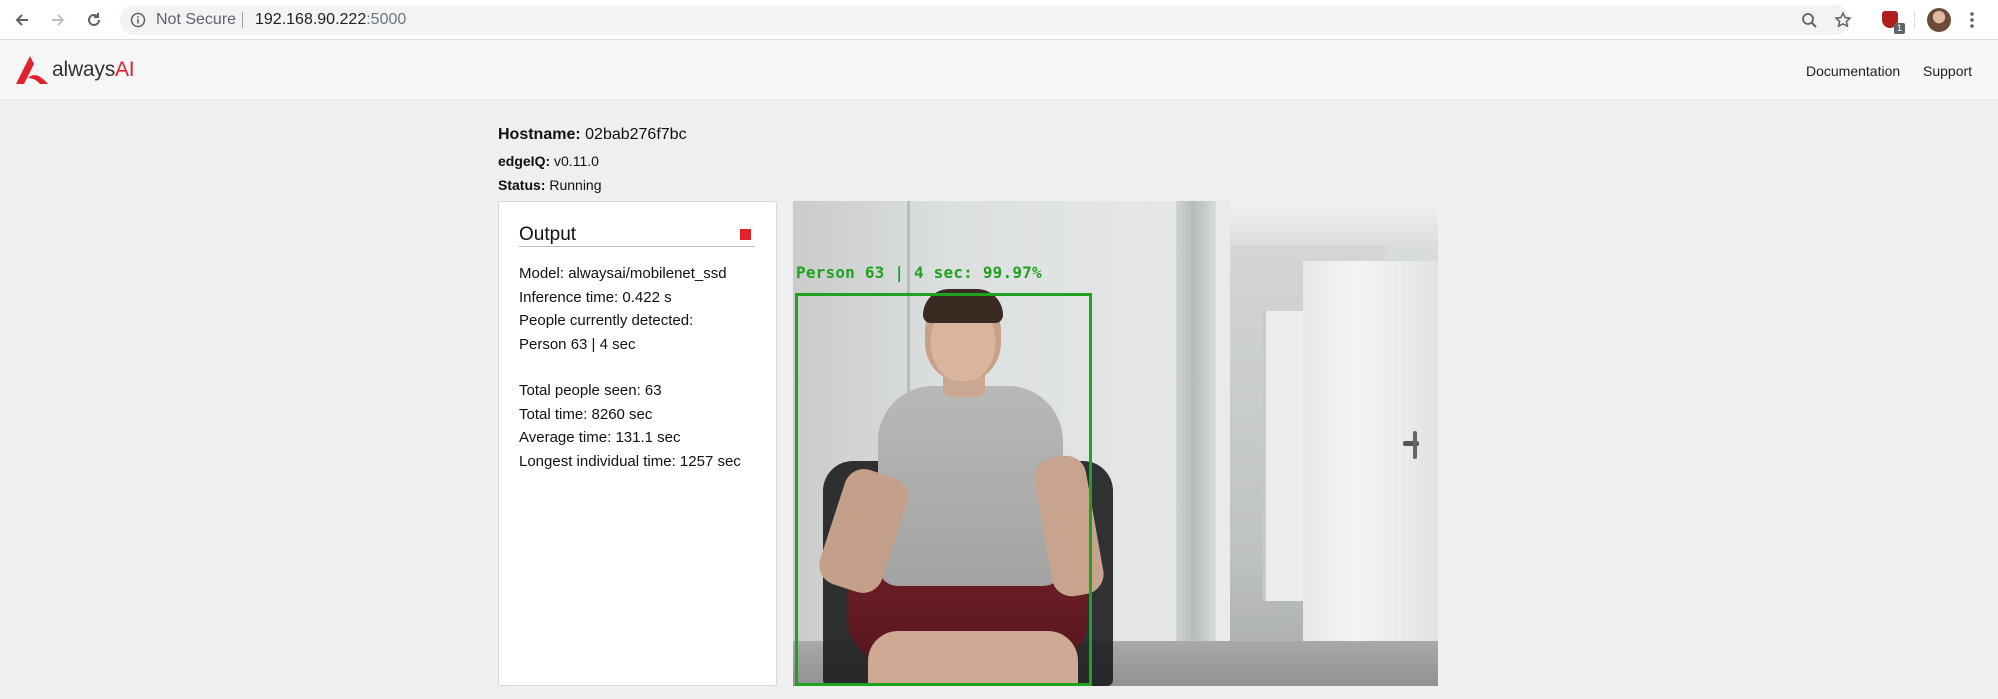  Describe the element at coordinates (1196, 443) in the screenshot. I see `scene-pillar` at that location.